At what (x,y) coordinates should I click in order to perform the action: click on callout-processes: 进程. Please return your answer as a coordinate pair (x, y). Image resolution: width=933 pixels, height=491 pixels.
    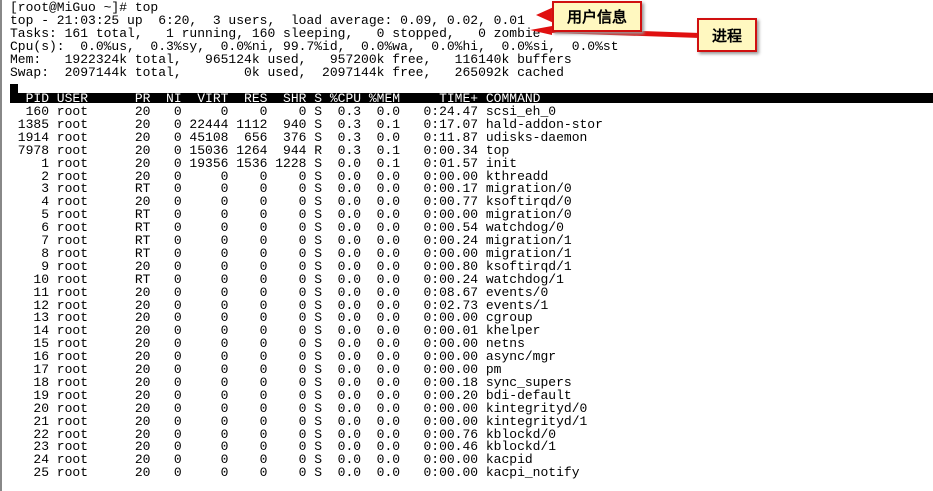
    Looking at the image, I should click on (727, 35).